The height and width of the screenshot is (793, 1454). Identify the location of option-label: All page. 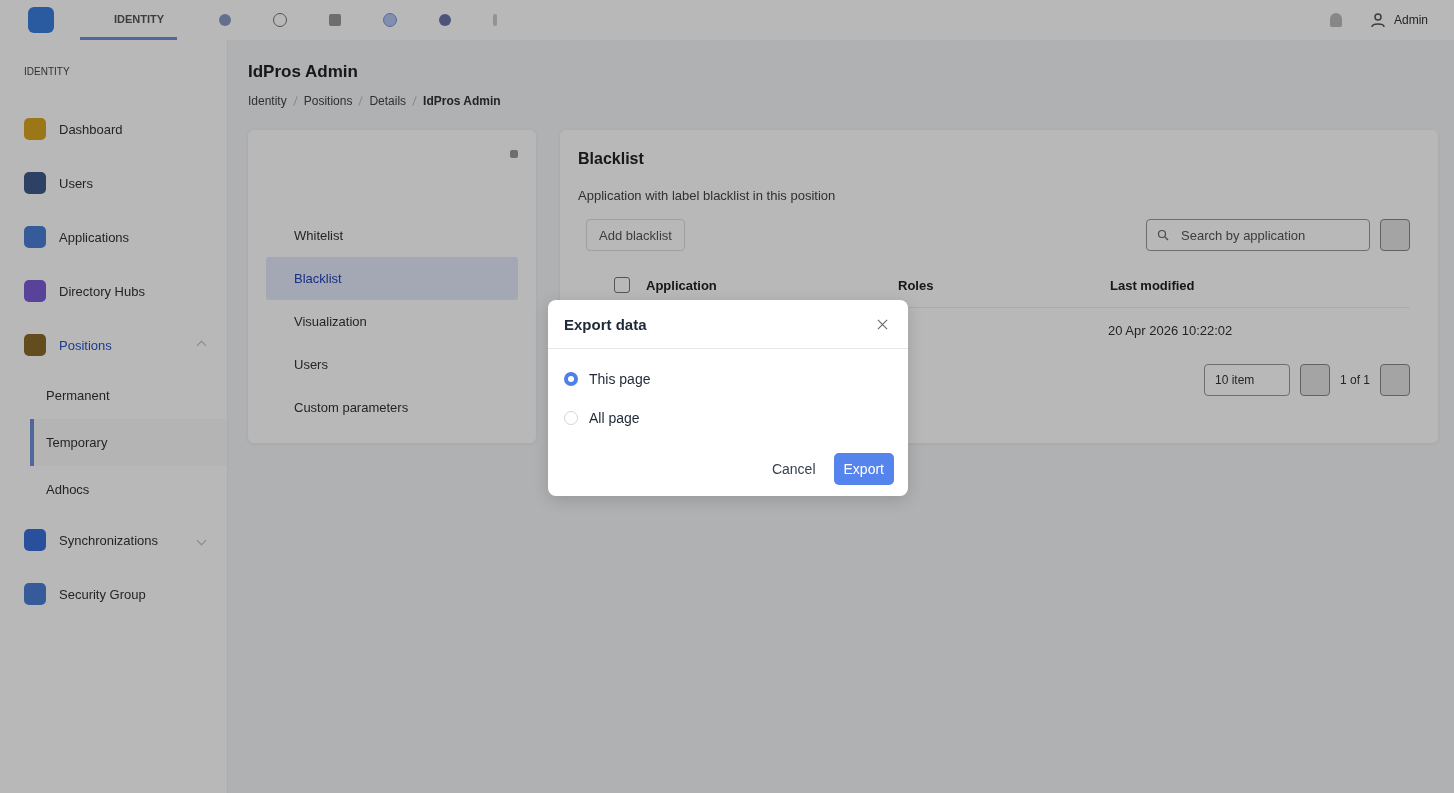
(614, 417).